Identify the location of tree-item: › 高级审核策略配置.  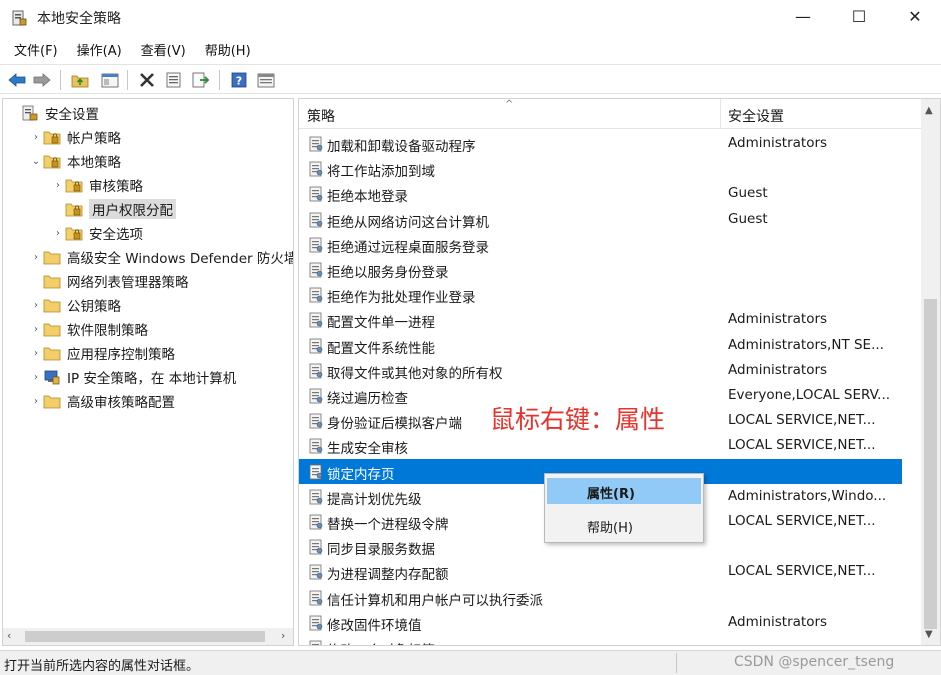
(102, 401).